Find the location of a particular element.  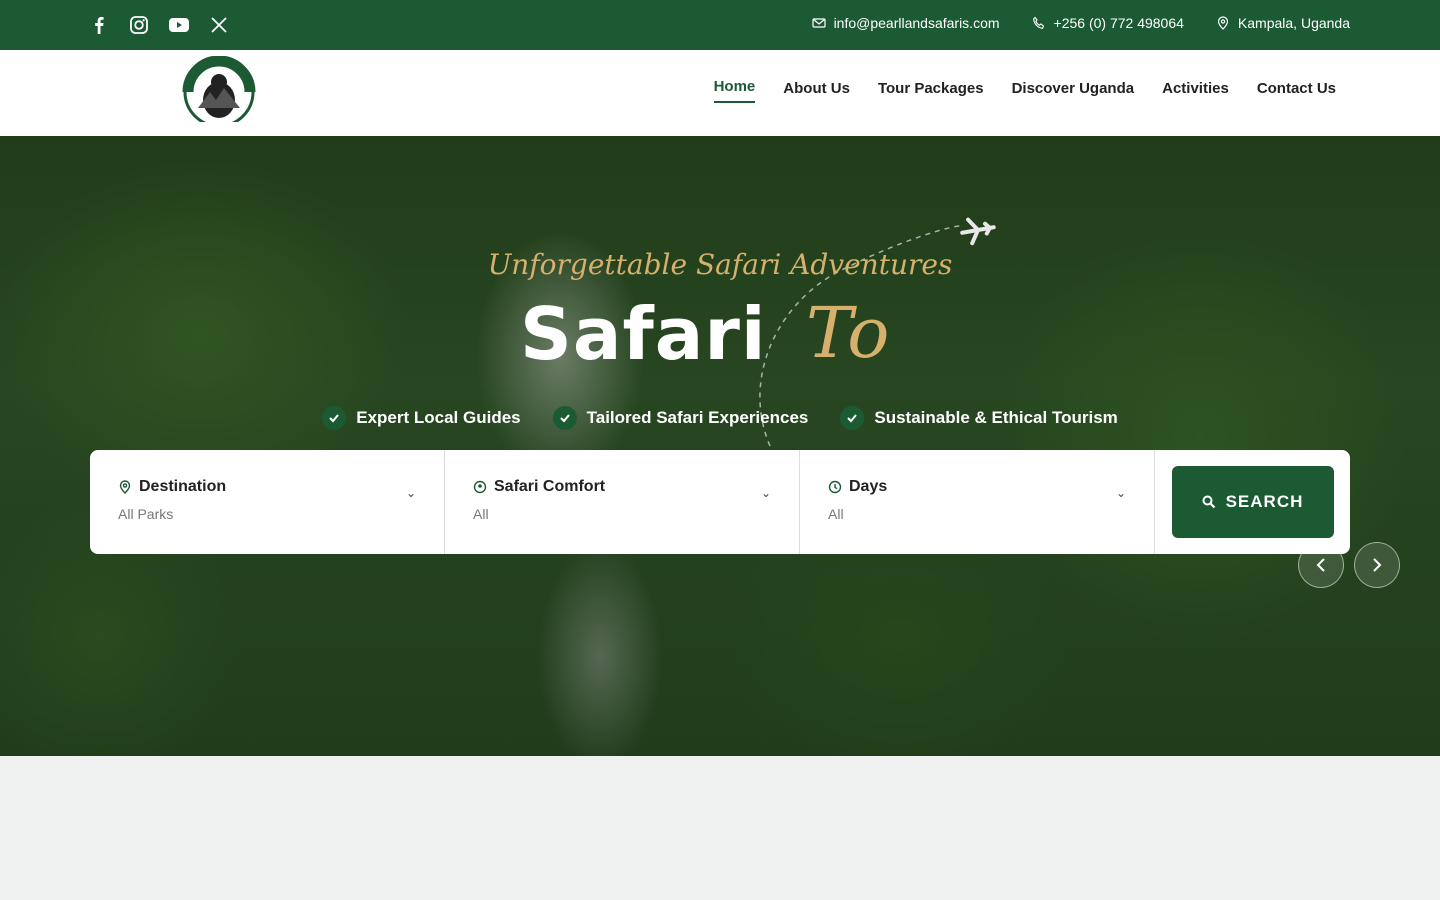

search-icon is located at coordinates (1208, 502).